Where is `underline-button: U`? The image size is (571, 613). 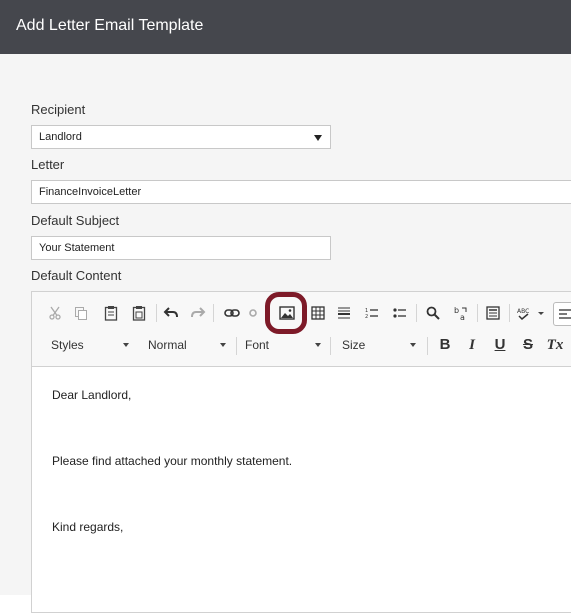 underline-button: U is located at coordinates (500, 345).